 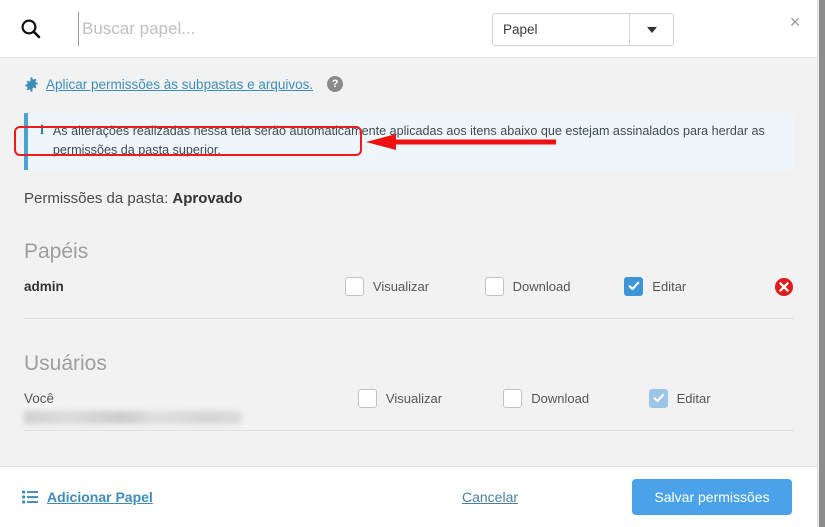 I want to click on permission-visualizar-roles-admin: Visualizar, so click(x=414, y=285).